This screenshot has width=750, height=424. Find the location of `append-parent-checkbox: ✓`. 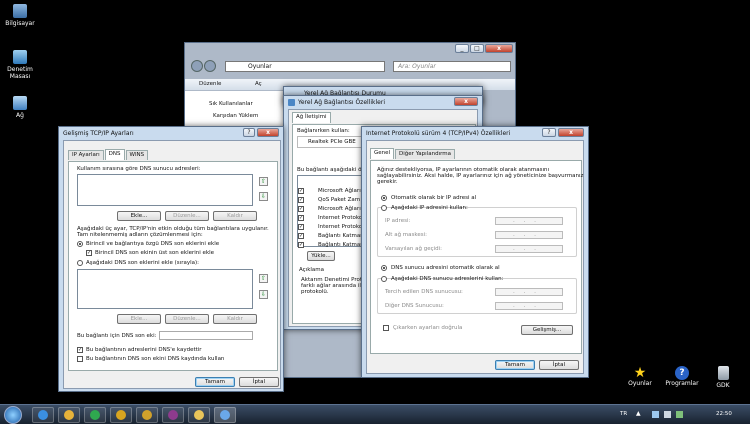

append-parent-checkbox: ✓ is located at coordinates (89, 253).